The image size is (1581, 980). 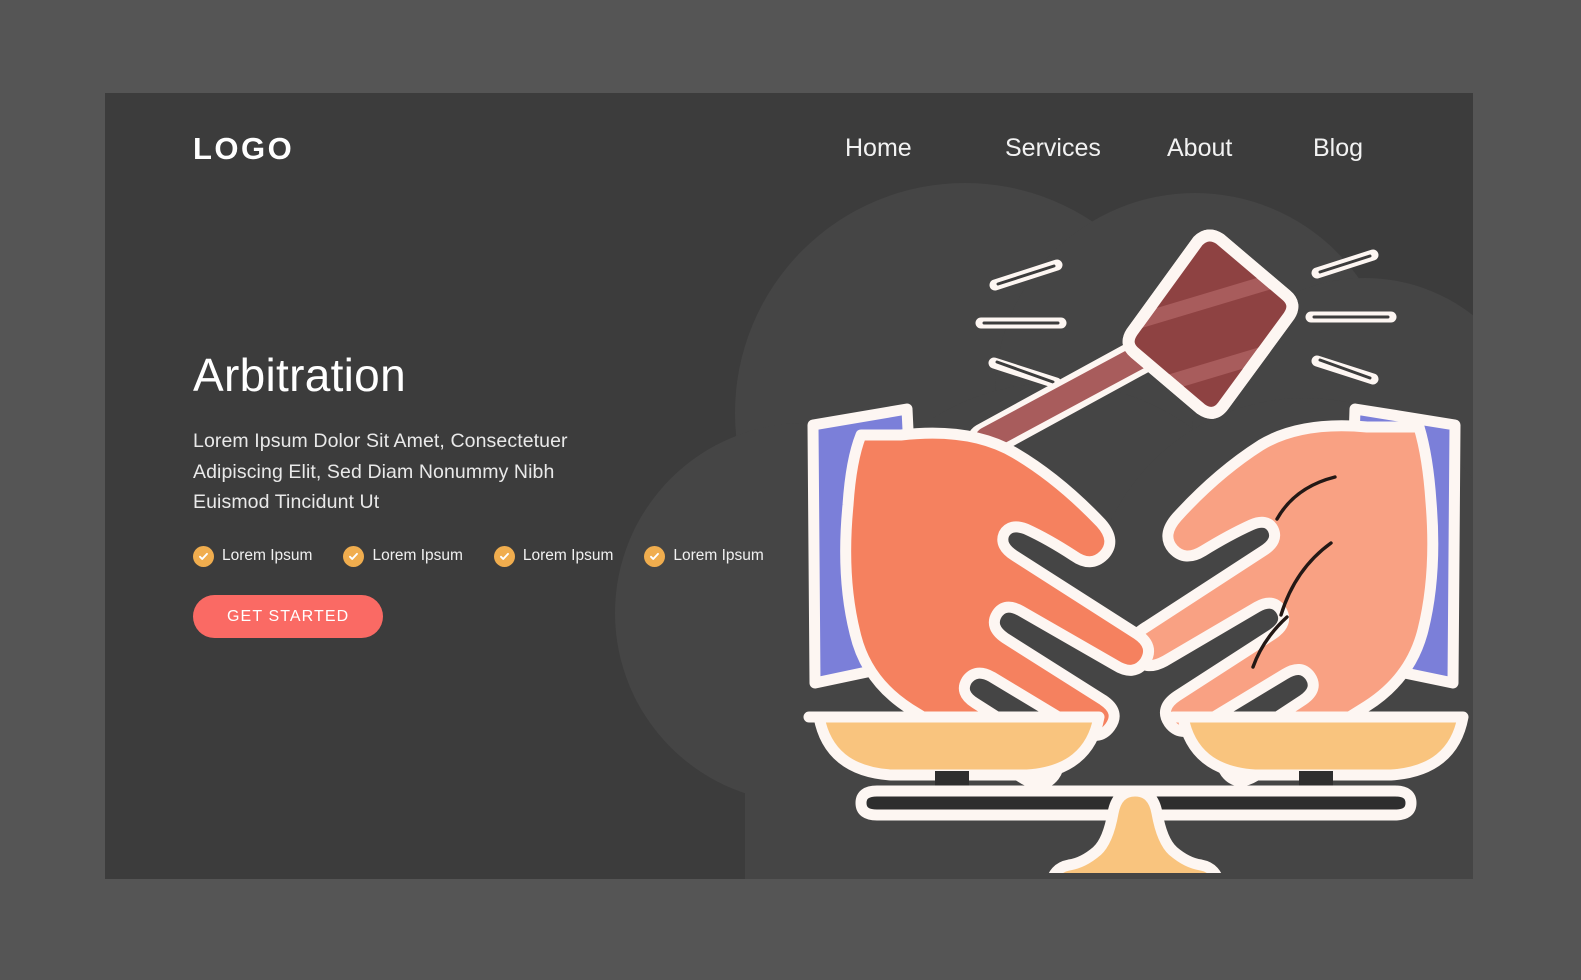 What do you see at coordinates (243, 148) in the screenshot?
I see `logo: LOGO` at bounding box center [243, 148].